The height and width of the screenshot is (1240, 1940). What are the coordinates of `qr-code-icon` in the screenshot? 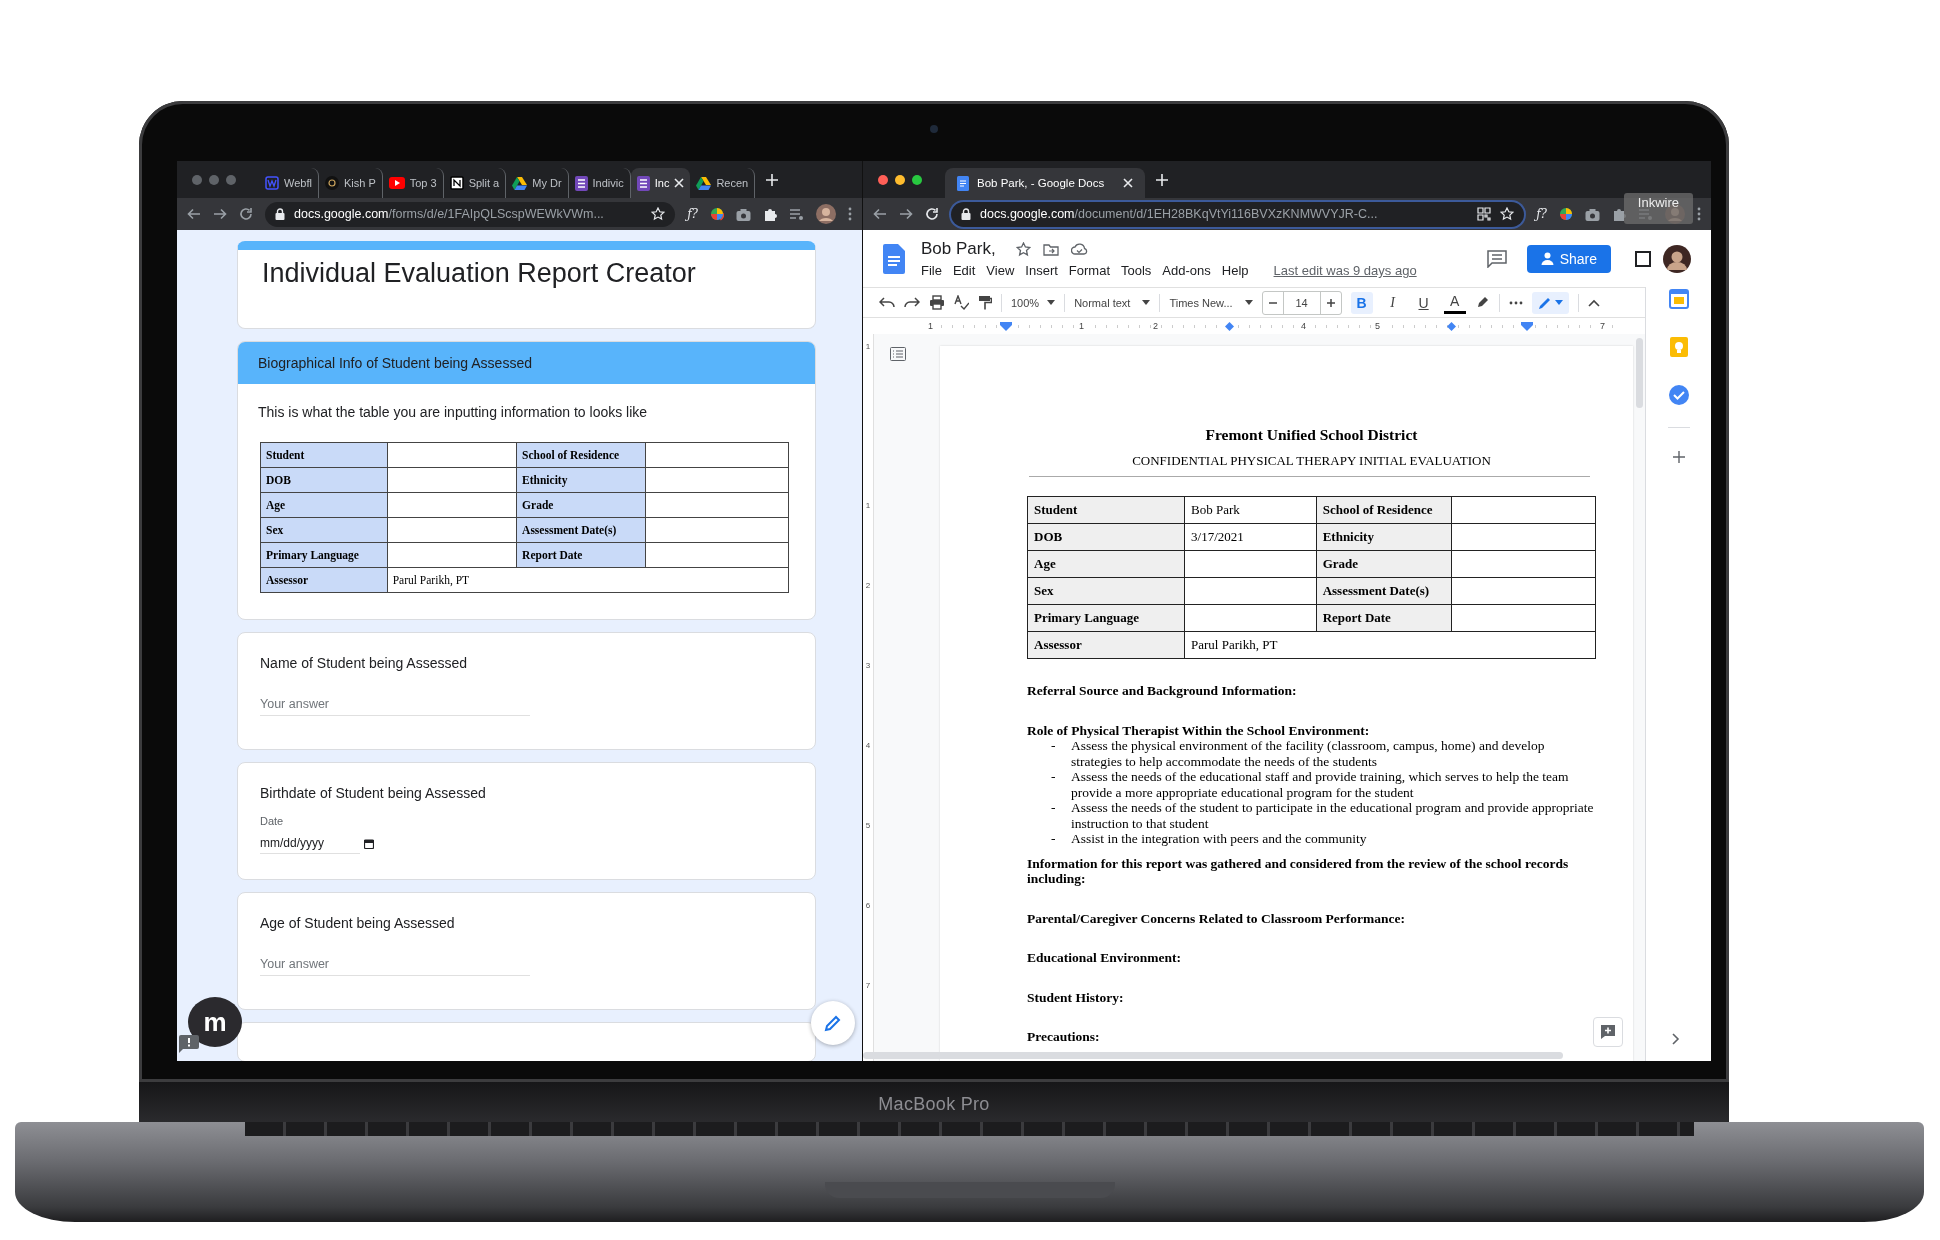 It's located at (1484, 214).